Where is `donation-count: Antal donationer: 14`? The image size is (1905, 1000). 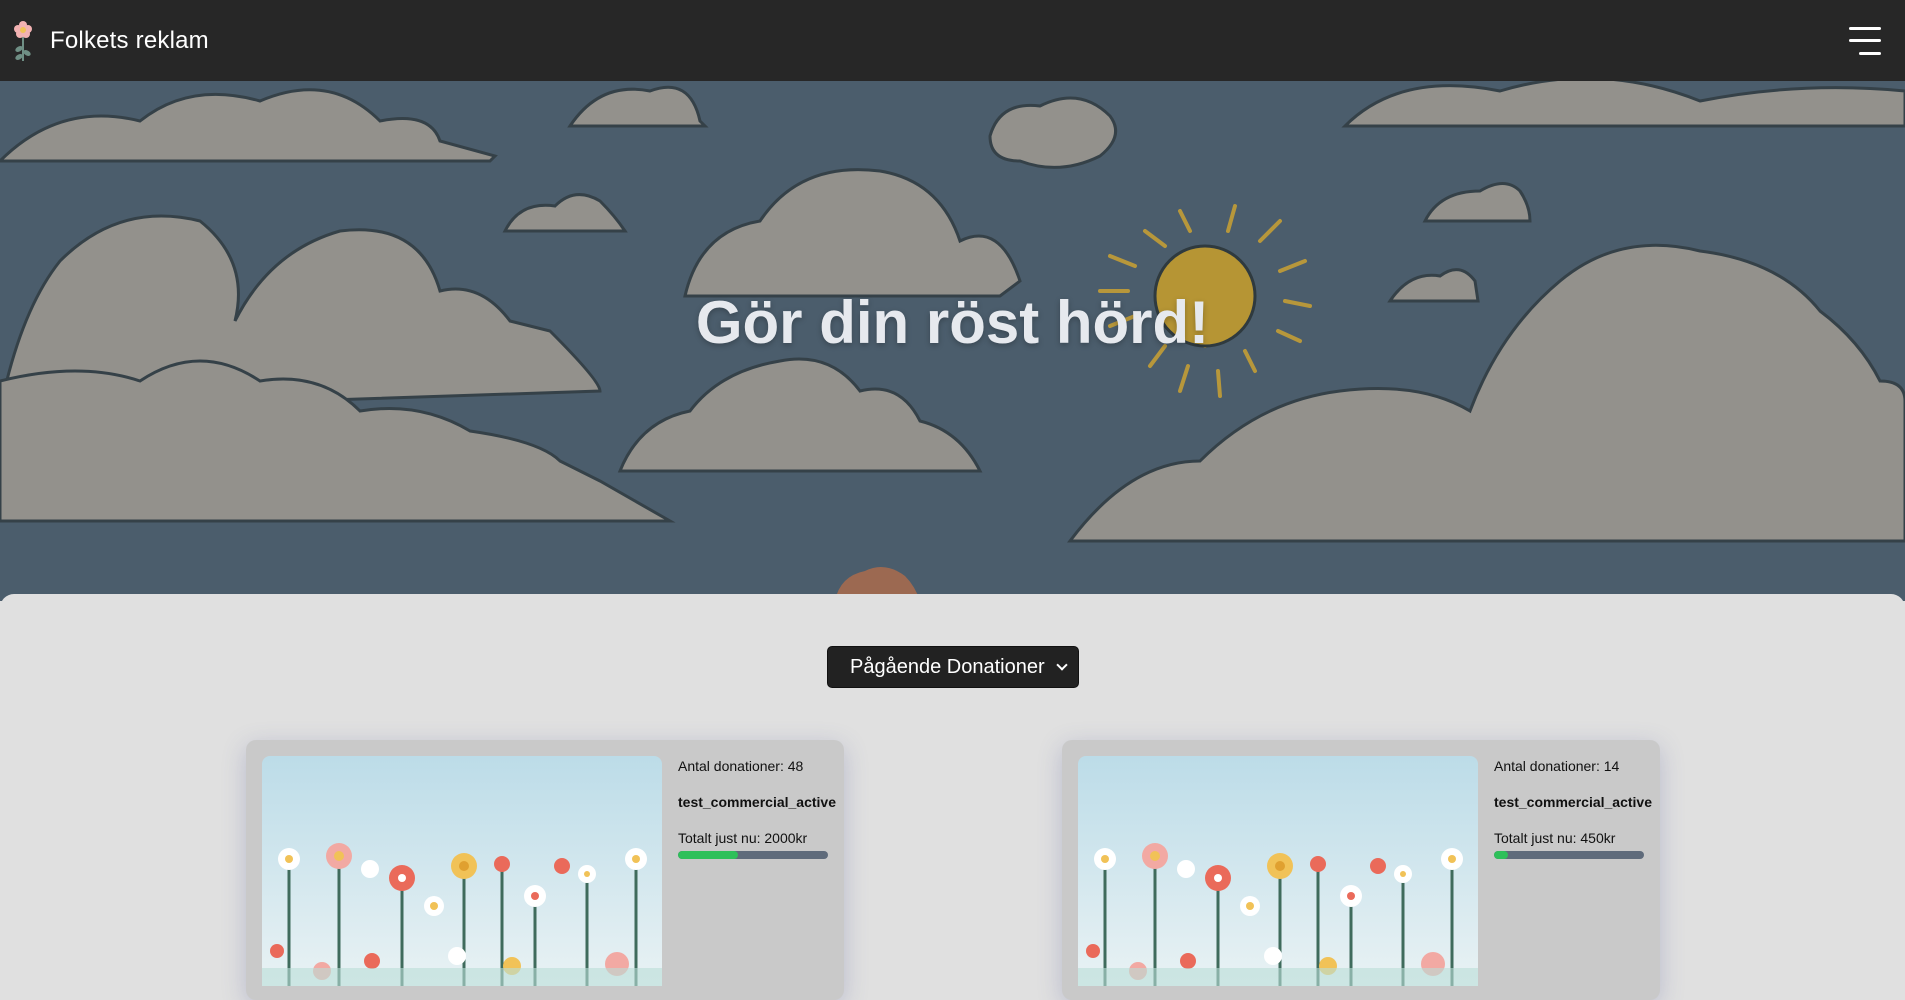
donation-count: Antal donationer: 14 is located at coordinates (1557, 766).